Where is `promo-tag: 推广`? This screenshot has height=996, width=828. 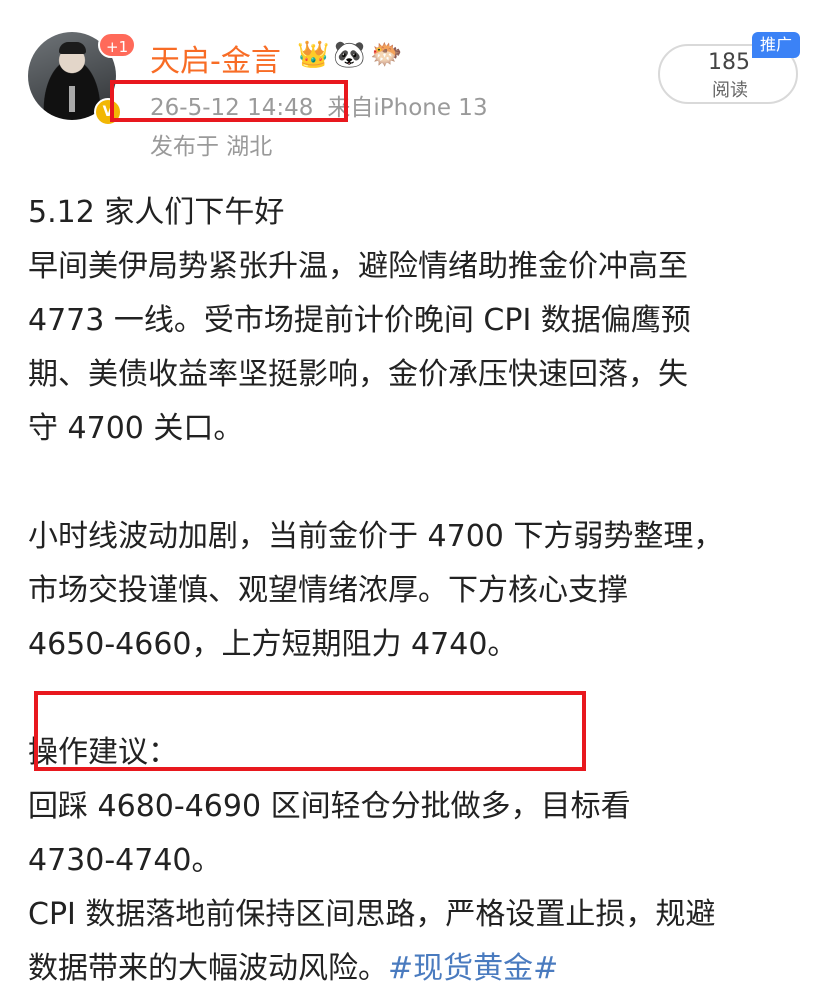 promo-tag: 推广 is located at coordinates (776, 45).